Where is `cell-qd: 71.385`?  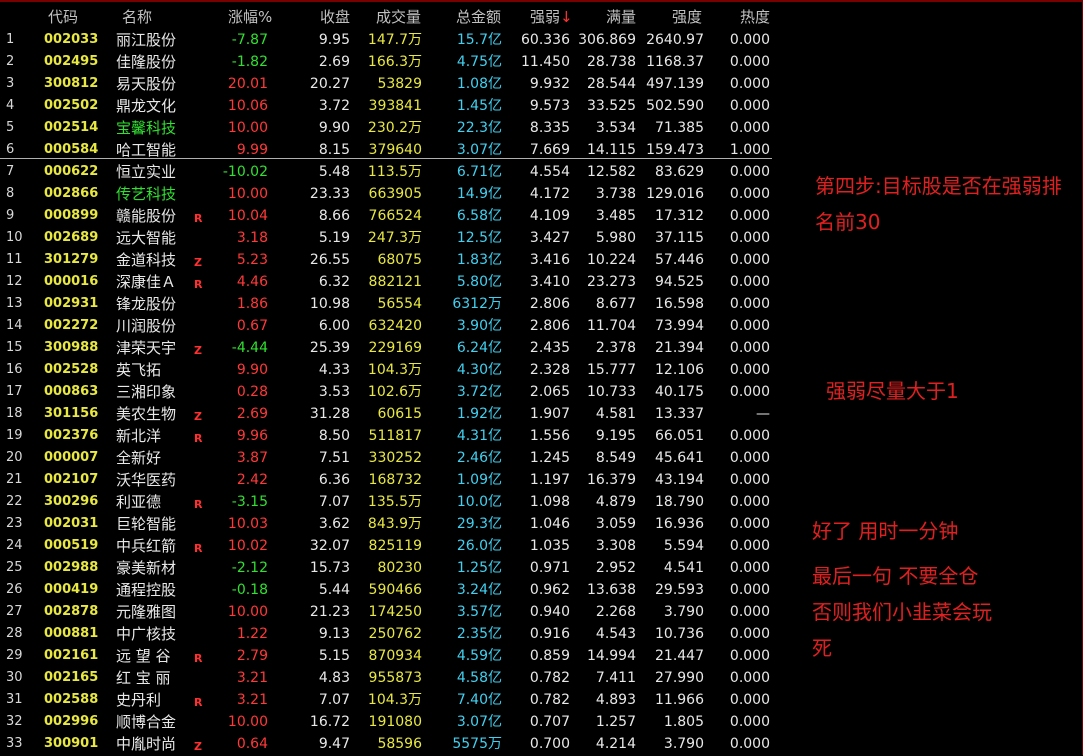
cell-qd: 71.385 is located at coordinates (679, 128).